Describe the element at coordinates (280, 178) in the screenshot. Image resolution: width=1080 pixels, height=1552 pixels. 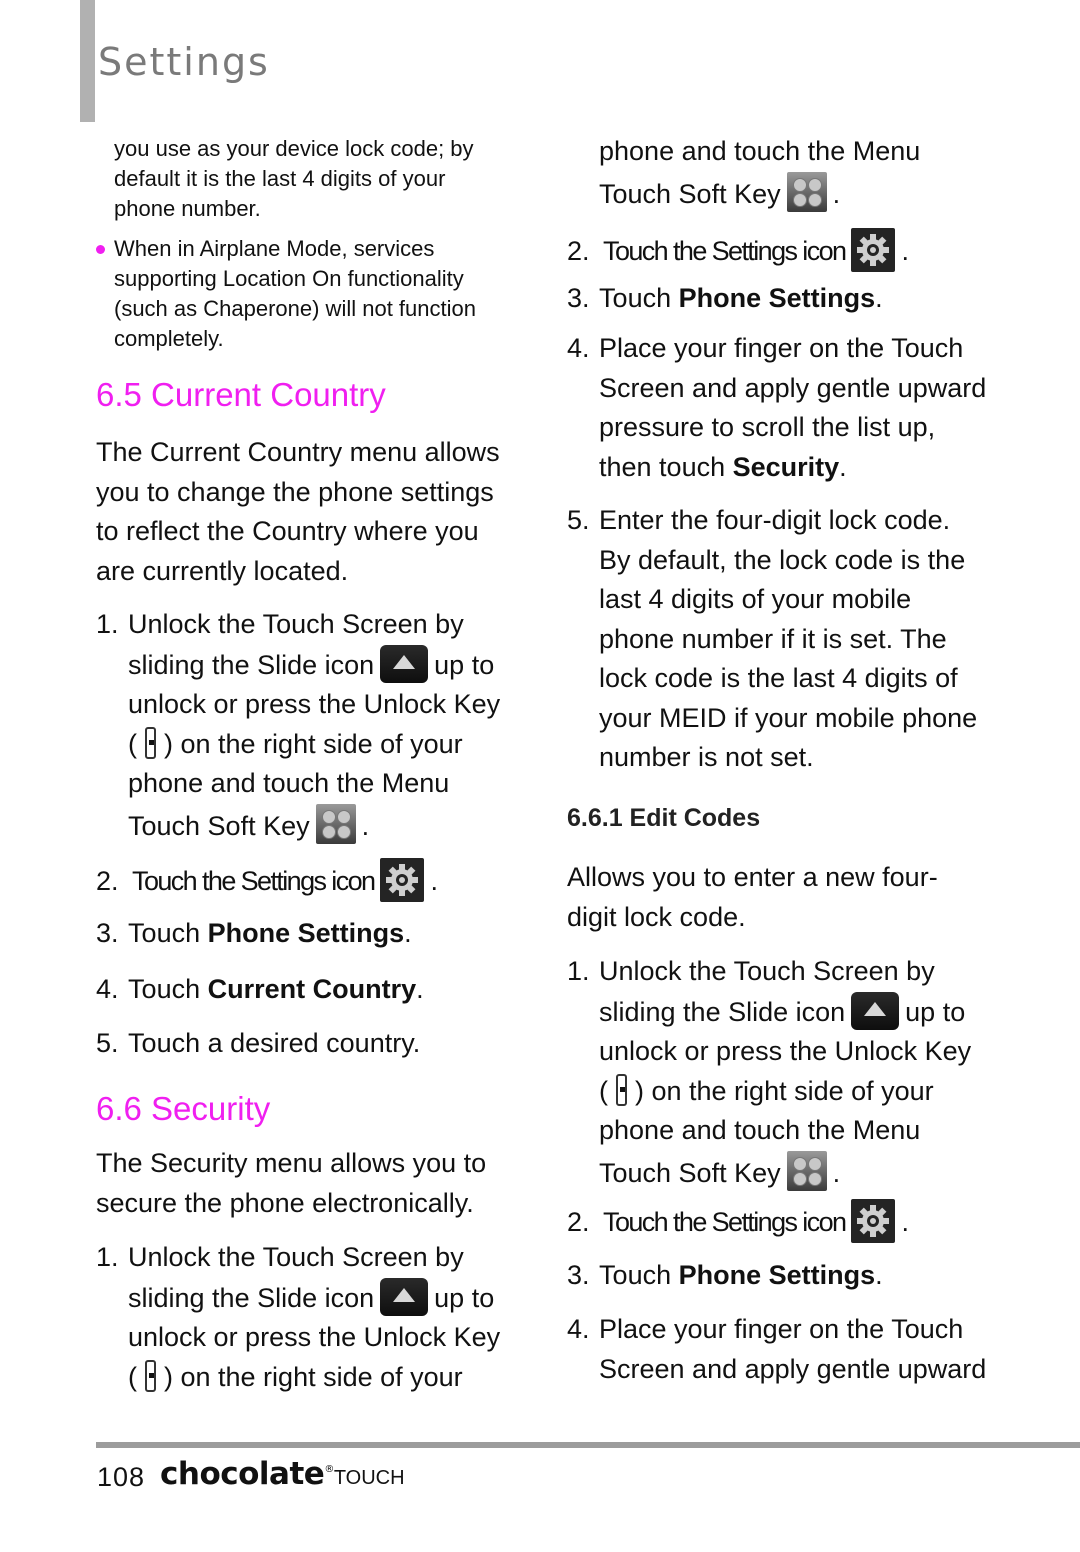
I see `text-line: default it is the last 4 digits of your` at that location.